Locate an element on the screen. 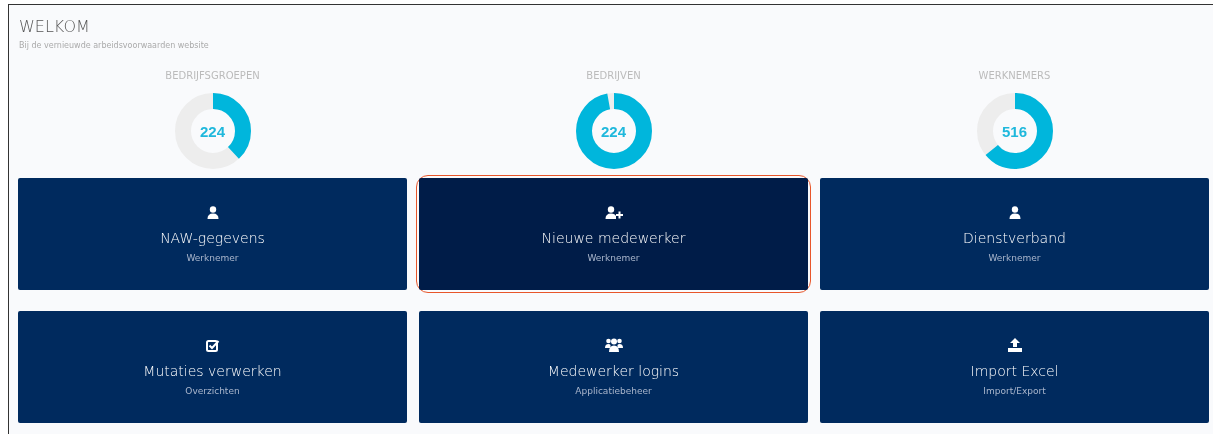  dashboard-tile: Mutaties verwerken Overzichten is located at coordinates (212, 367).